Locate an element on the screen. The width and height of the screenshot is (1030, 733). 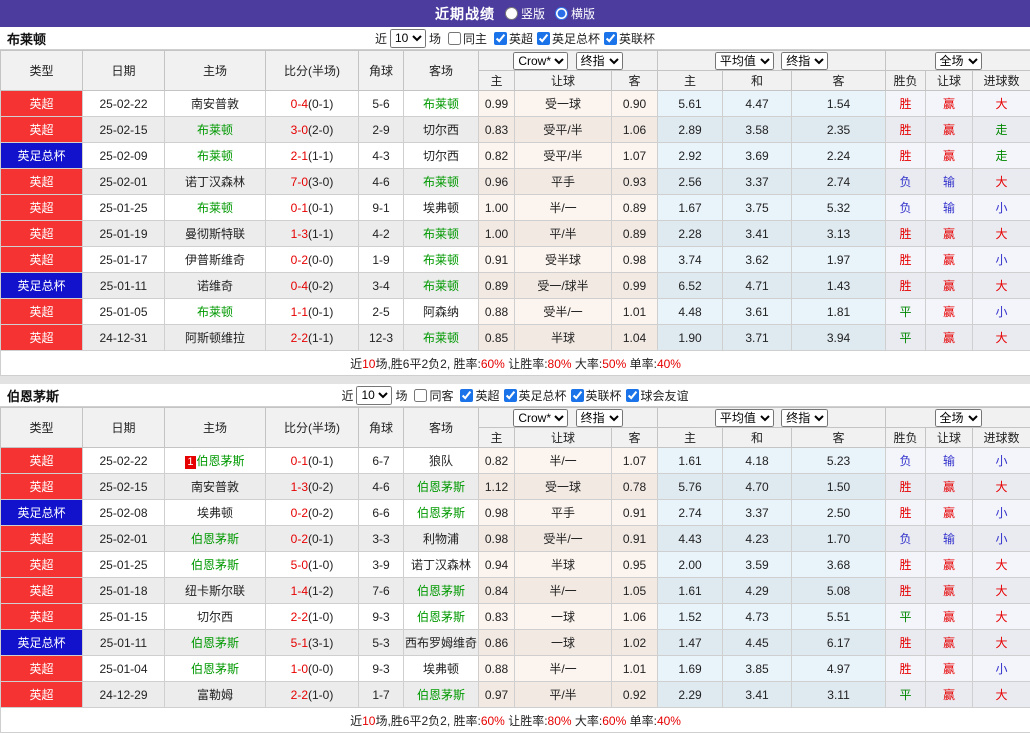
euro-draw-odds-cell: 4.47 is located at coordinates (757, 104).